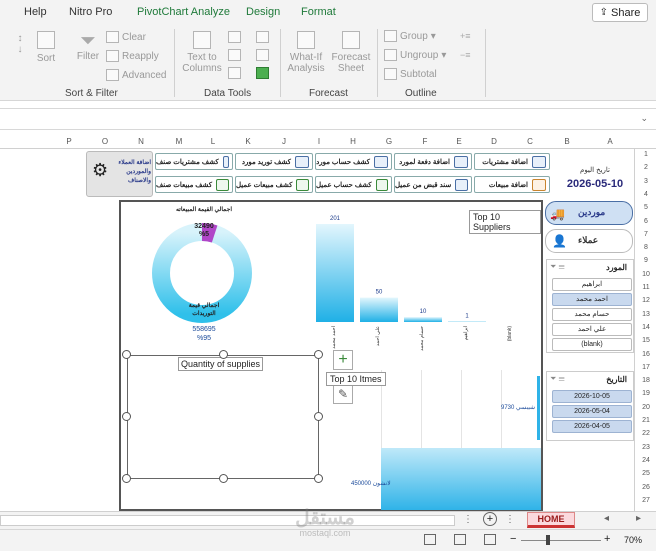 The width and height of the screenshot is (656, 551). I want to click on suppliers-tab: 🚚 موردين, so click(589, 213).